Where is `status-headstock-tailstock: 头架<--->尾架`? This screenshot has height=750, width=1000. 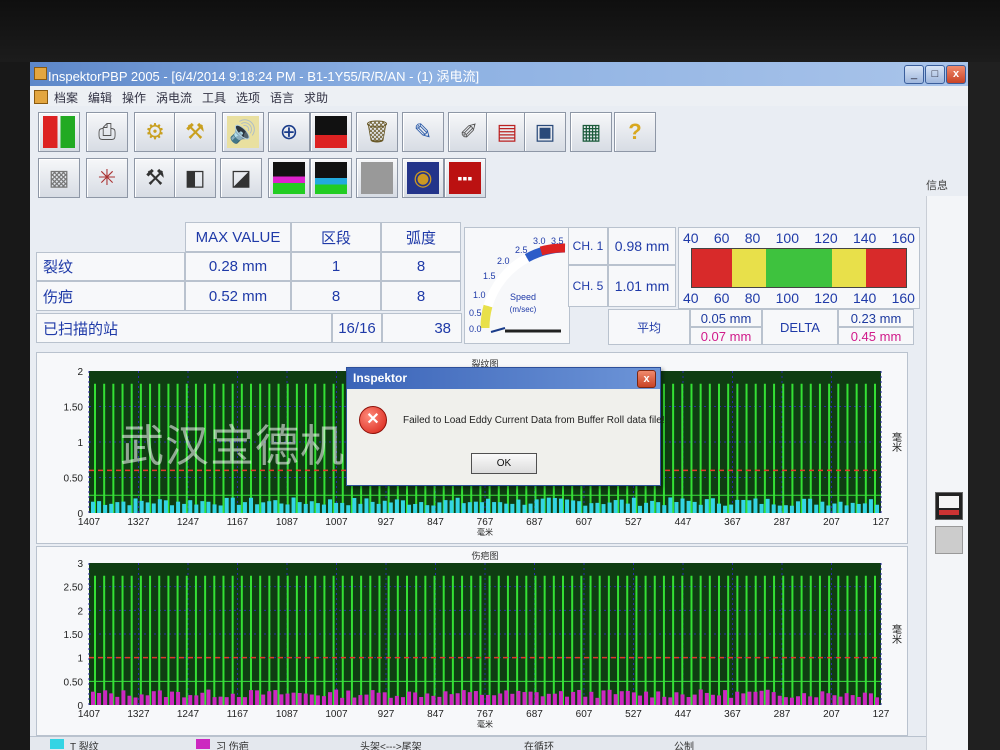 status-headstock-tailstock: 头架<--->尾架 is located at coordinates (391, 746).